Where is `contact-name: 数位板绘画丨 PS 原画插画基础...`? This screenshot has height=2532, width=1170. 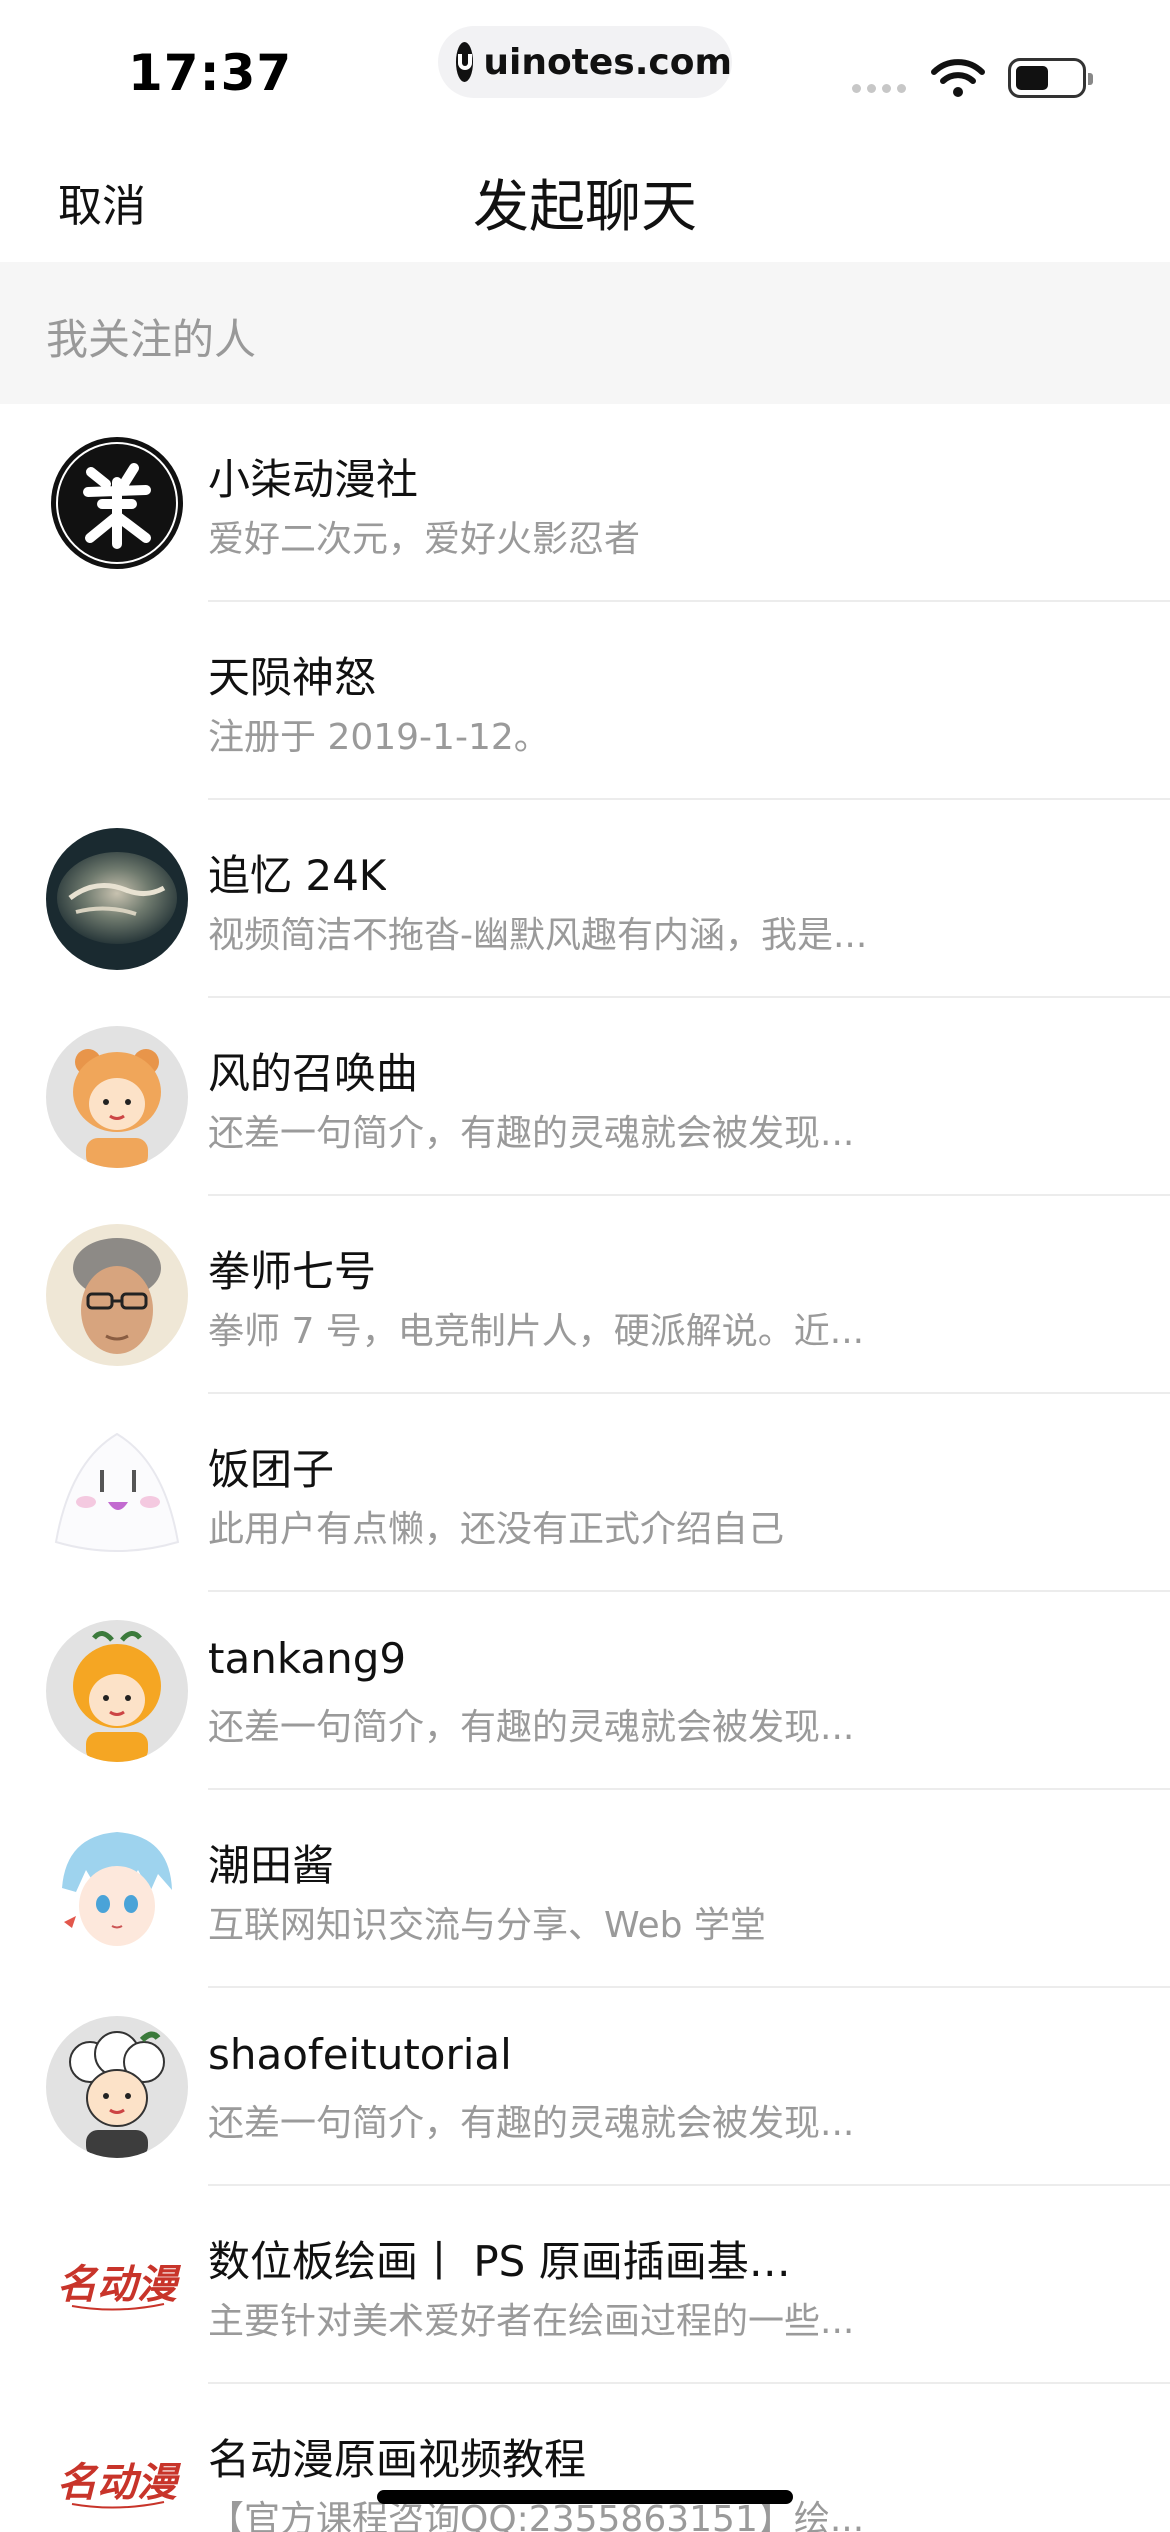
contact-name: 数位板绘画丨 PS 原画插画基础... is located at coordinates (518, 2261).